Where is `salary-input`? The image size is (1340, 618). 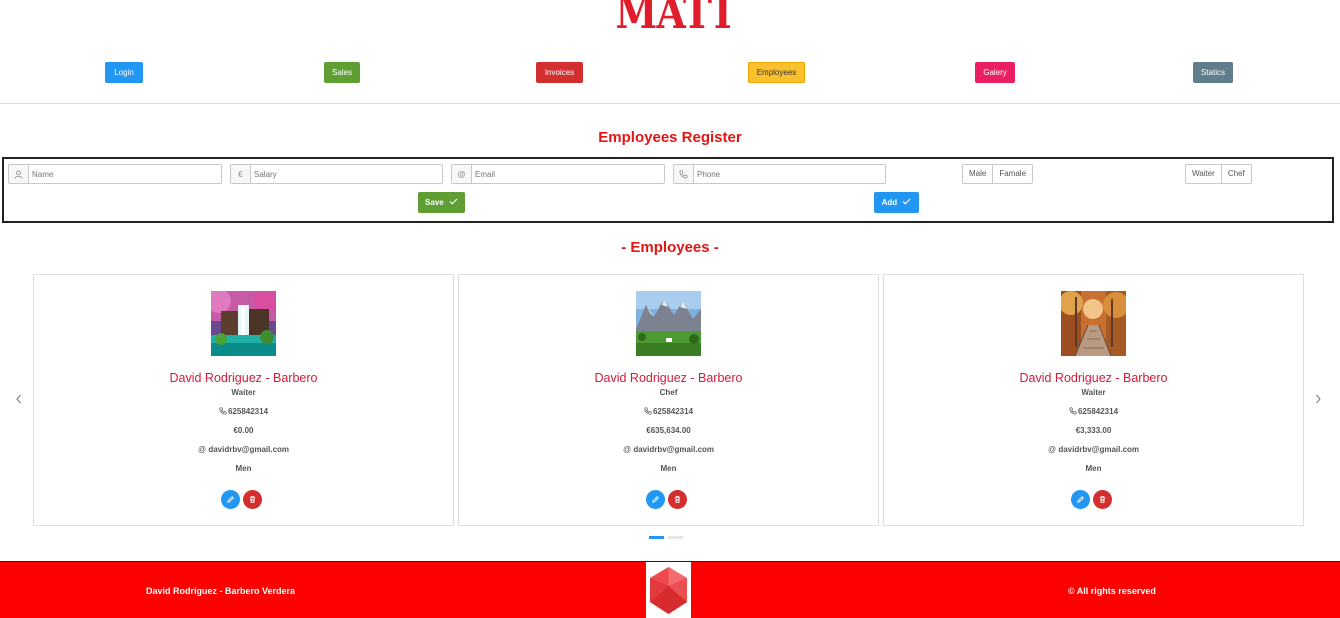 salary-input is located at coordinates (346, 174).